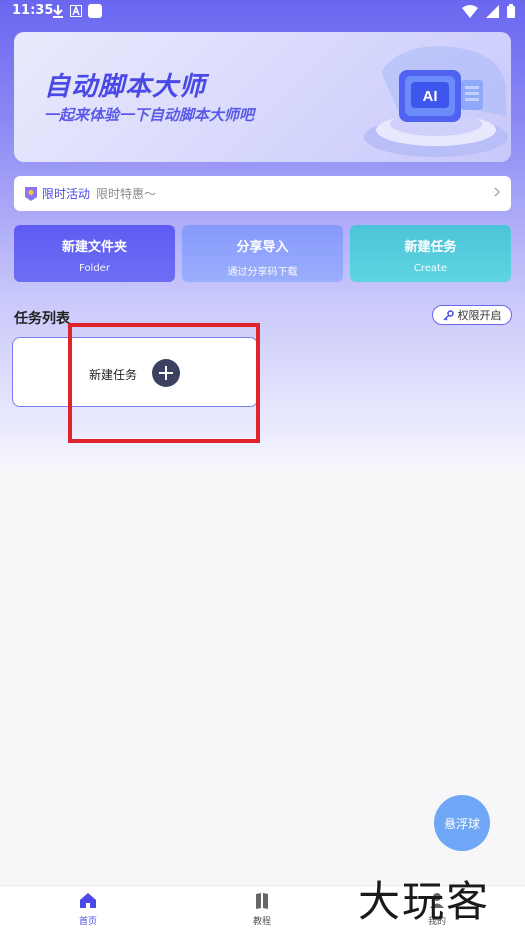 The image size is (525, 933). Describe the element at coordinates (88, 909) in the screenshot. I see `nav-home: 首页` at that location.